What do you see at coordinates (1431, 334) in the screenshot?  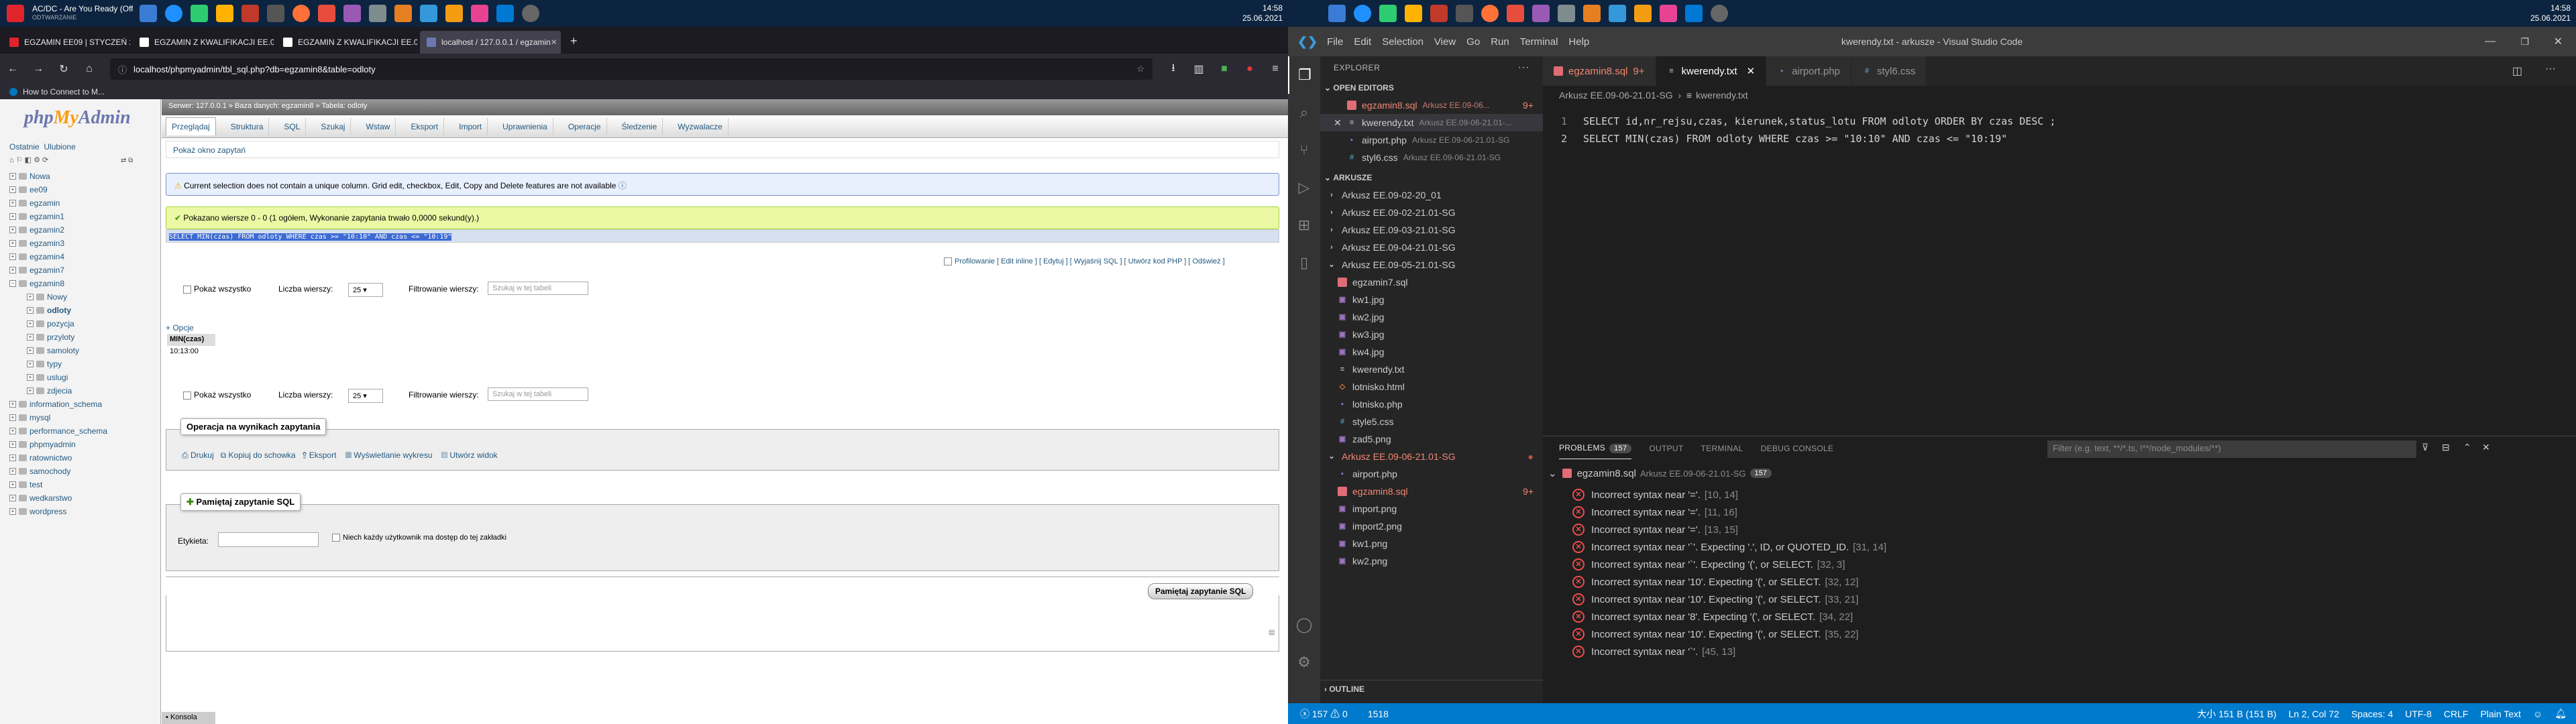 I see `file-item: ▣ kw3.jpg` at bounding box center [1431, 334].